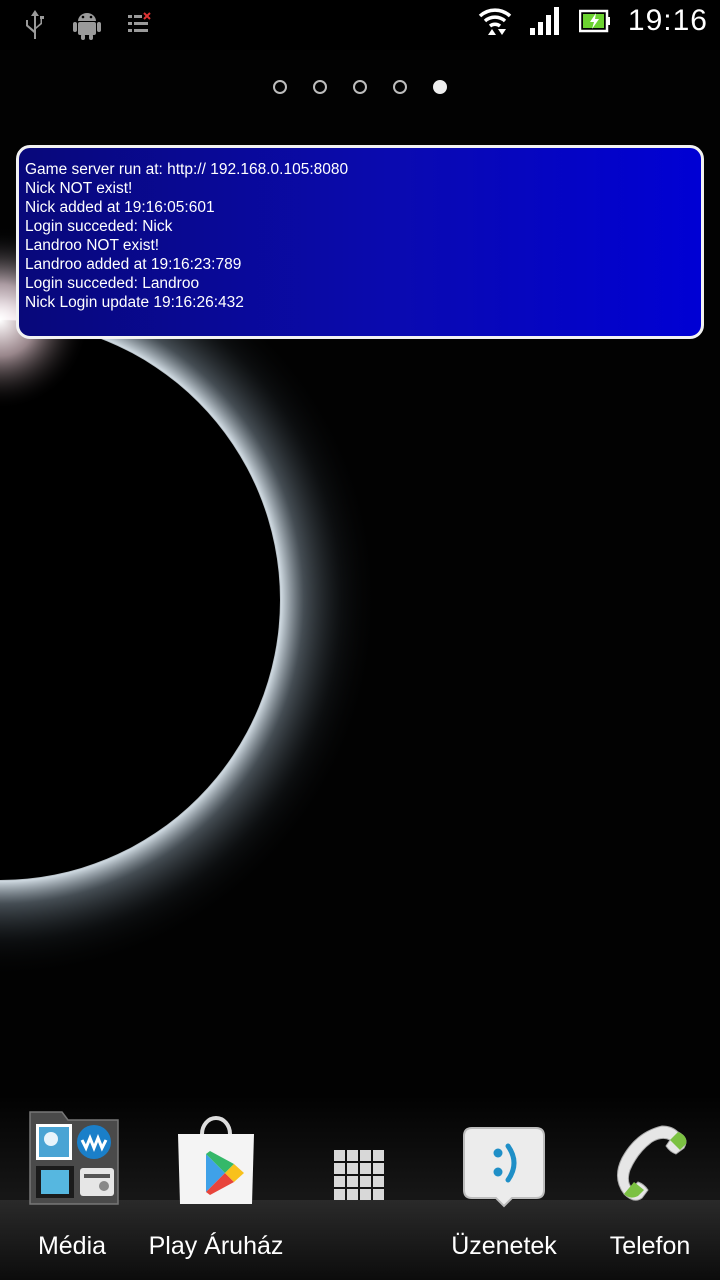 The width and height of the screenshot is (720, 1280). I want to click on android-debug-icon, so click(87, 25).